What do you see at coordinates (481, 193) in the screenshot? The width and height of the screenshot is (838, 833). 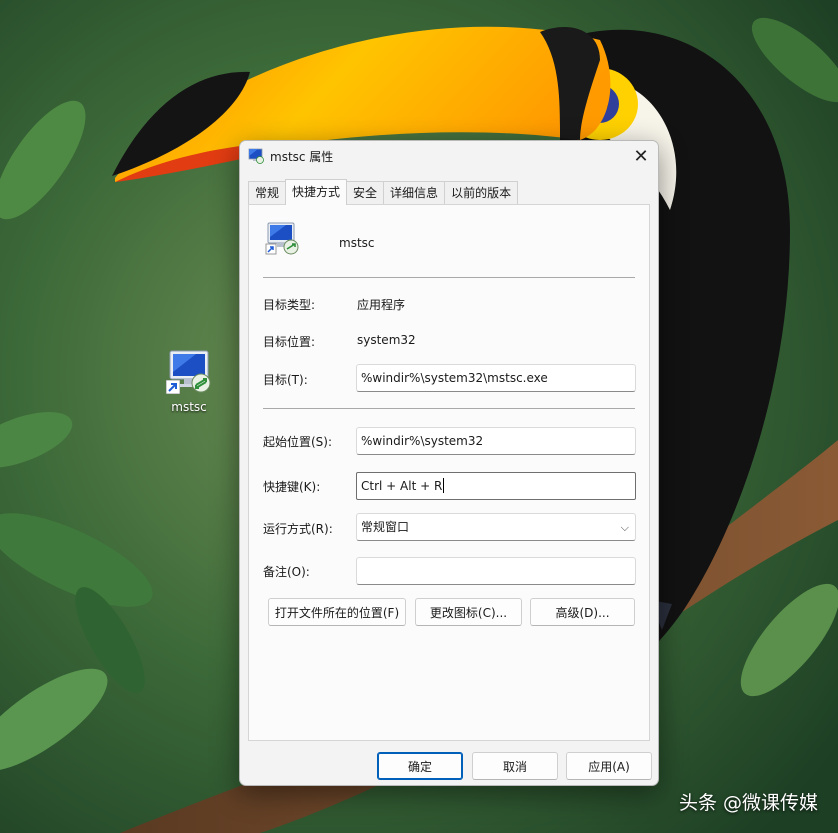 I see `tab-previous-versions: 以前的版本` at bounding box center [481, 193].